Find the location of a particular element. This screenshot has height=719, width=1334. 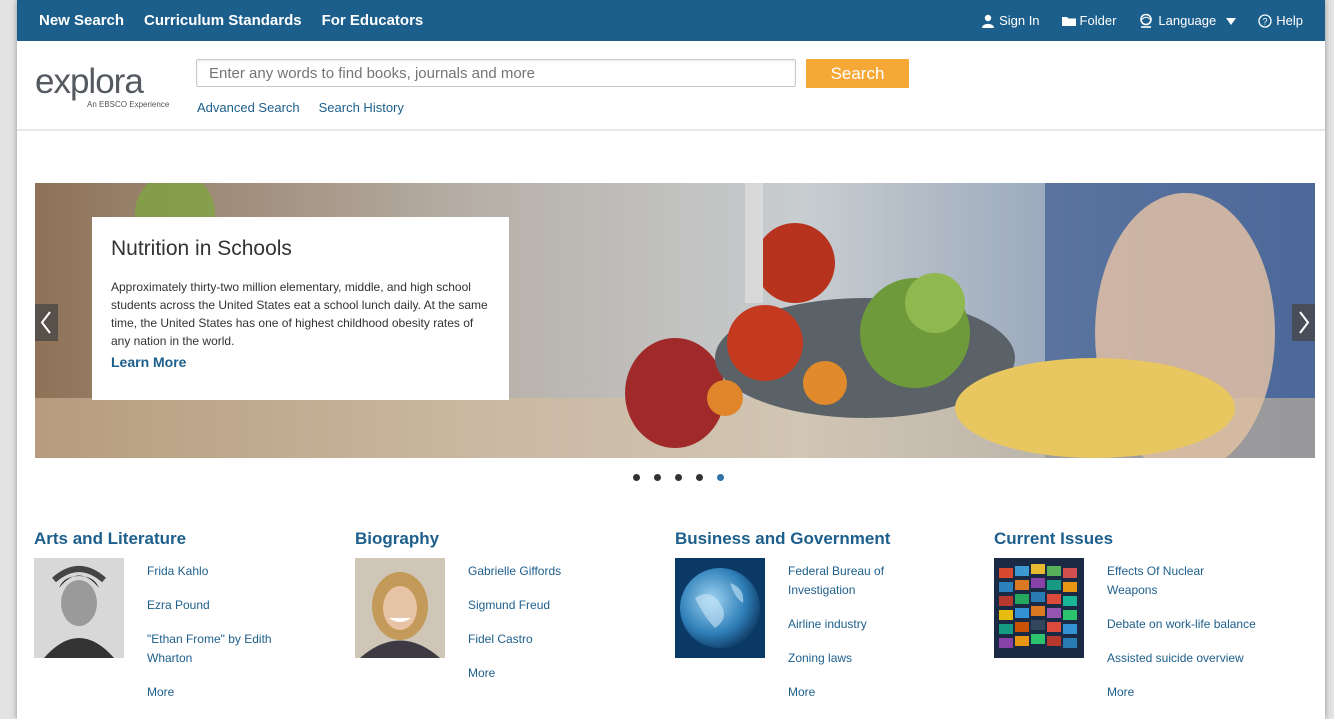

caret-down-icon is located at coordinates (1231, 21).